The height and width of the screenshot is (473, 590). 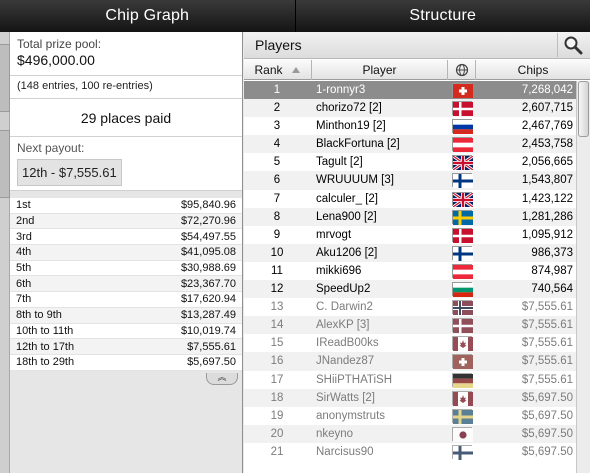 I want to click on prize-pool-label: Total prize pool:, so click(x=59, y=44).